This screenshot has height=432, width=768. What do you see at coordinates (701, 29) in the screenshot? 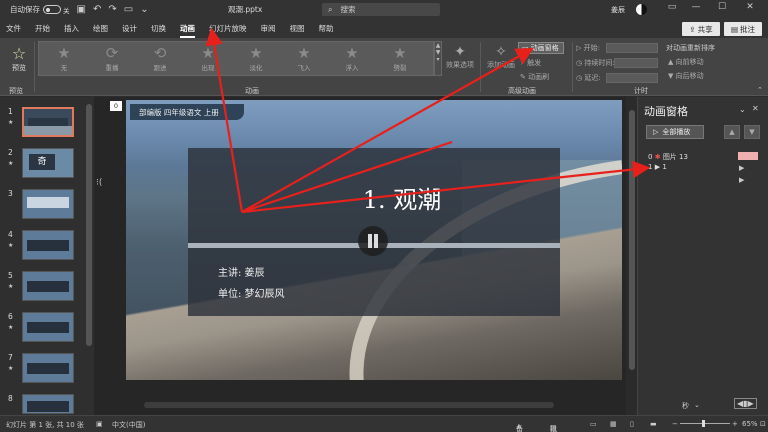
I see `share-button: ⇪ 共享` at bounding box center [701, 29].